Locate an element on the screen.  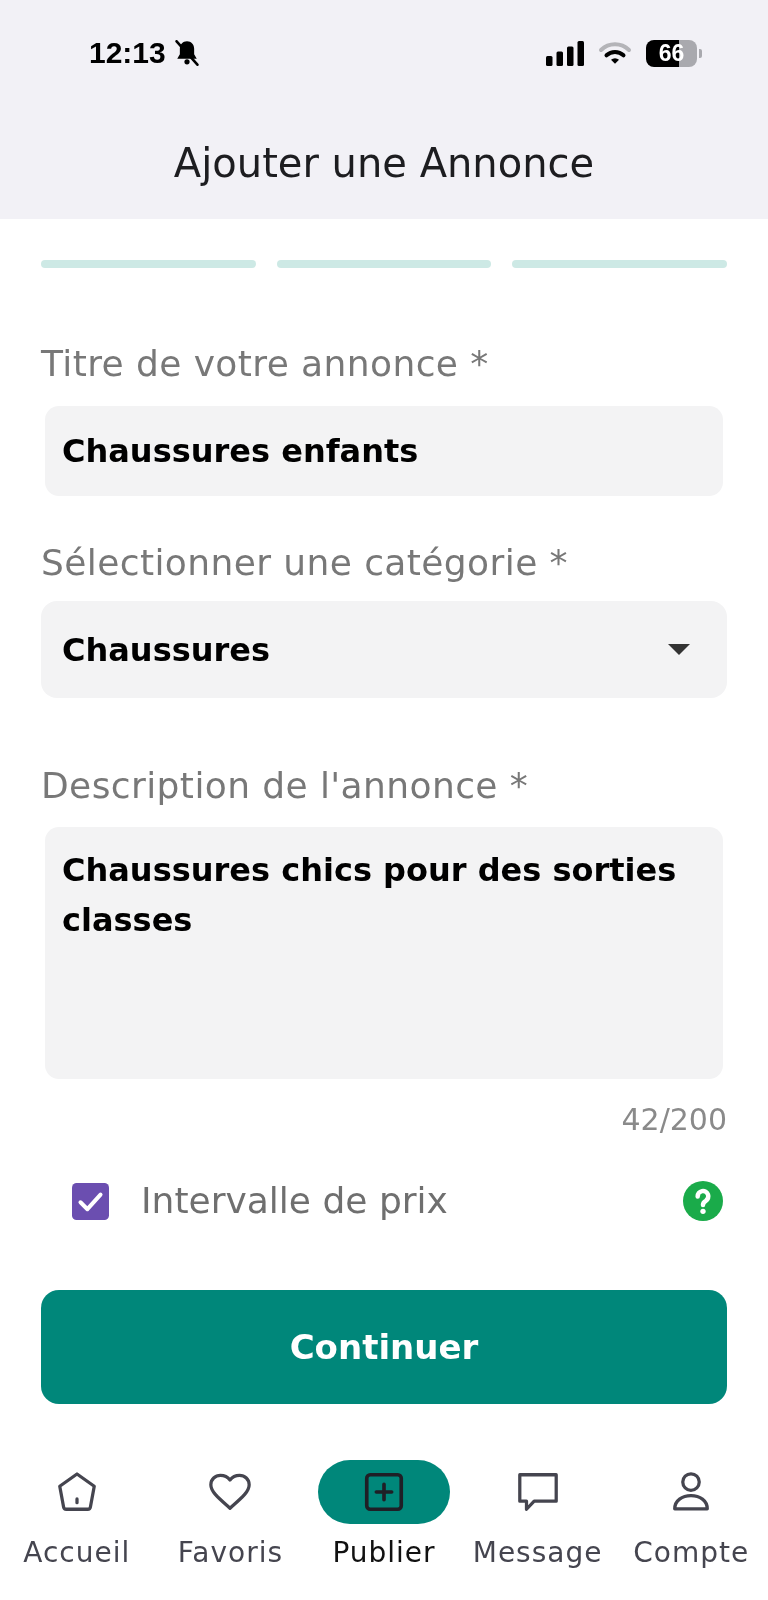
bell-slash-icon is located at coordinates (186, 53).